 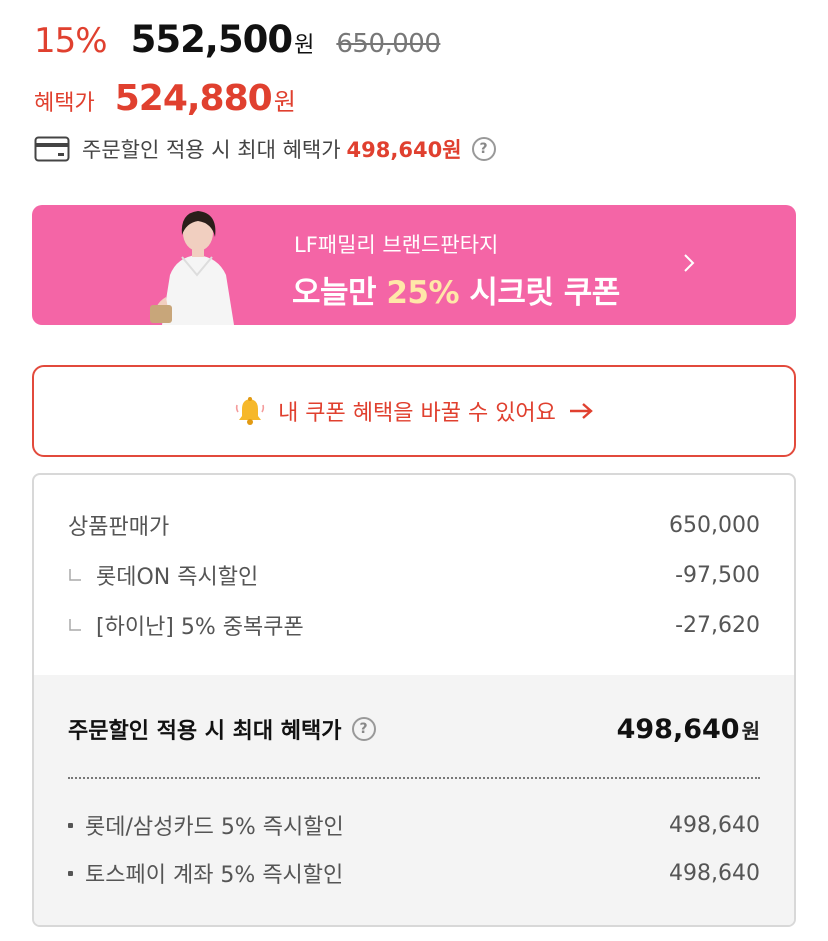 I want to click on breakdown-row-value: -97,500, so click(x=717, y=575).